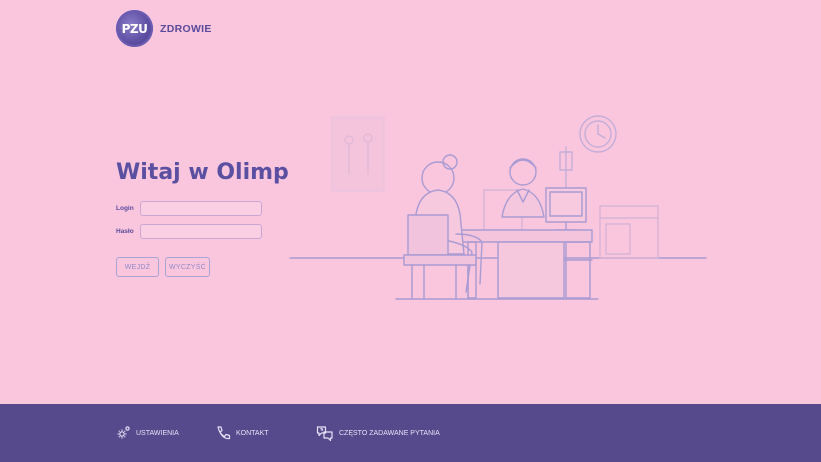  Describe the element at coordinates (125, 208) in the screenshot. I see `login-label: Login` at that location.